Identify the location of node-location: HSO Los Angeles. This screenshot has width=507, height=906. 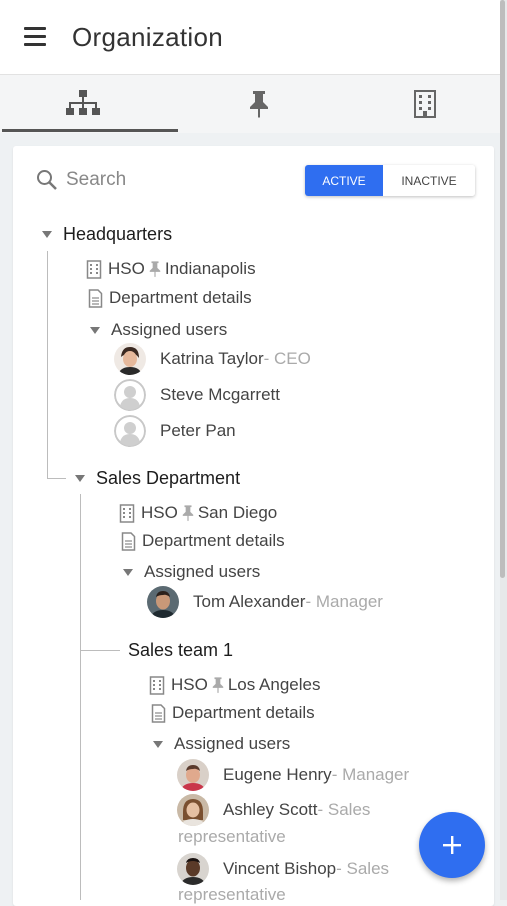
(234, 685).